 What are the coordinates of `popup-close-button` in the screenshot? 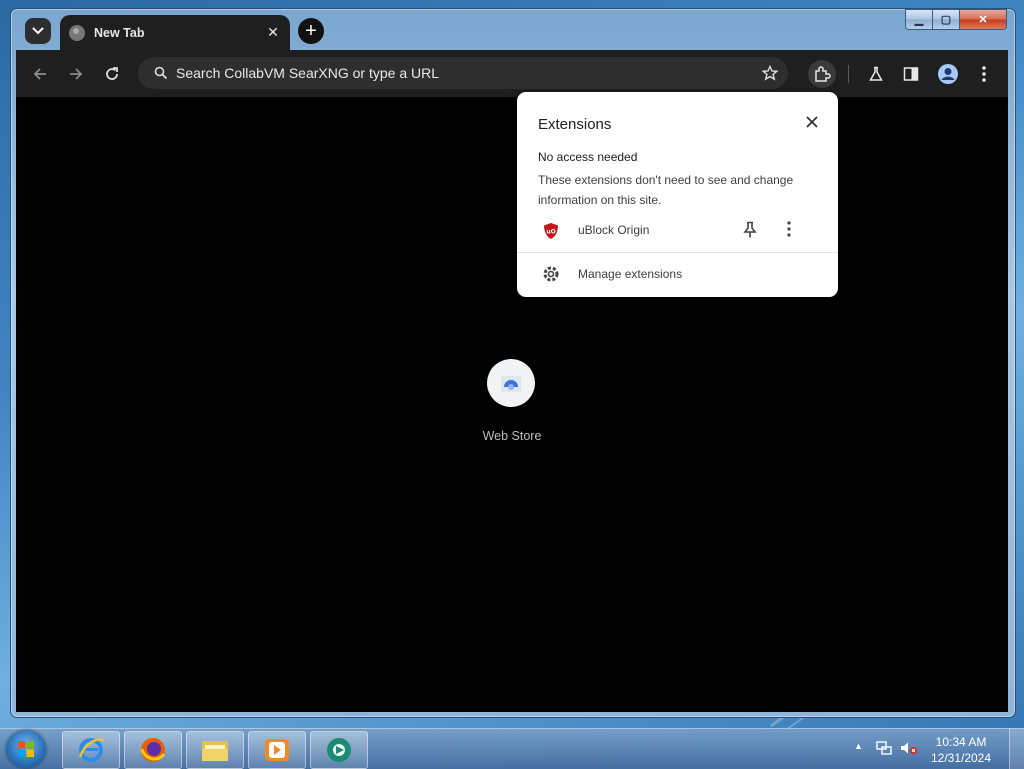 It's located at (812, 122).